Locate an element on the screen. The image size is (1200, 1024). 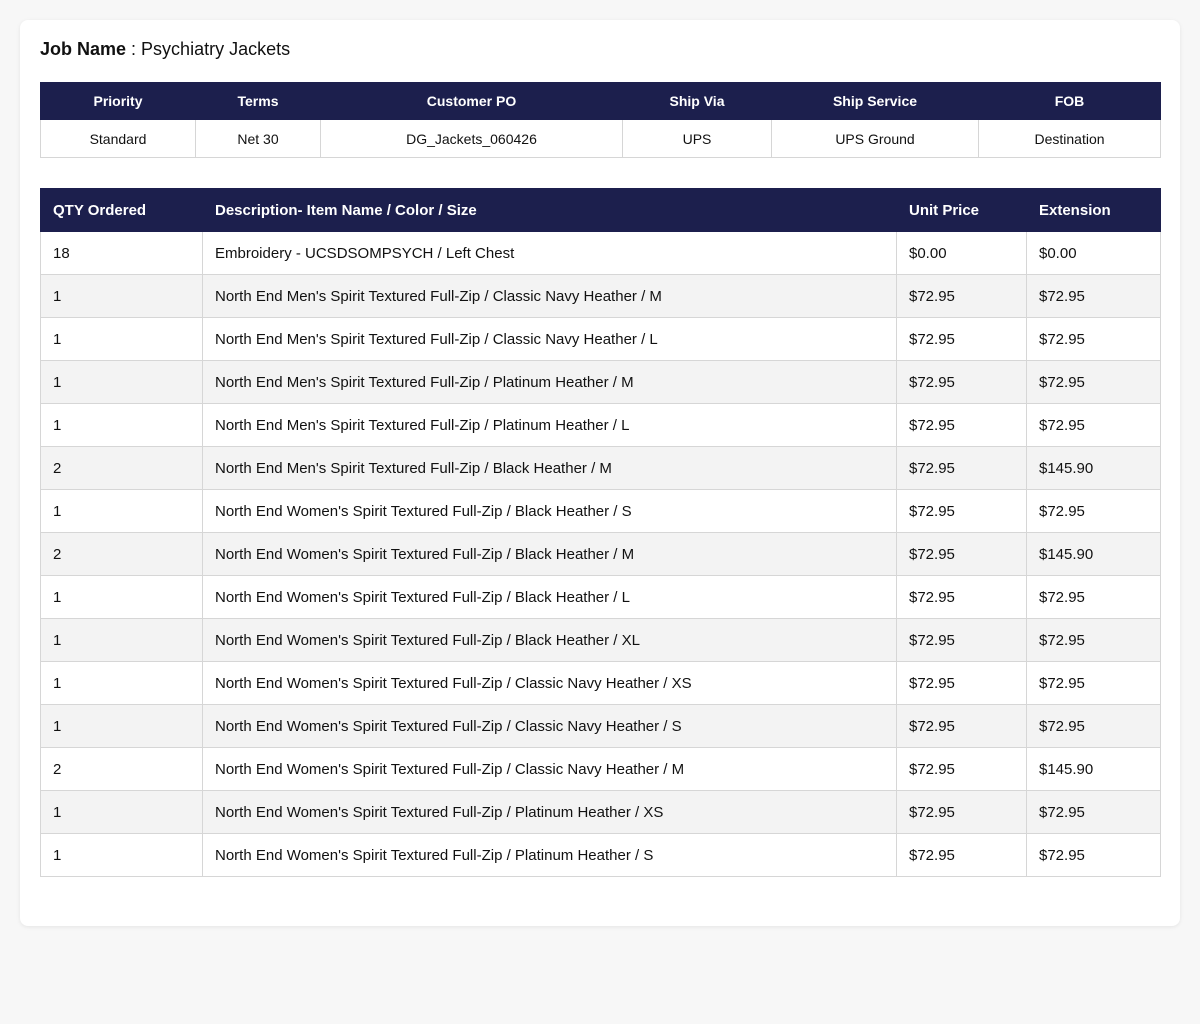
job-name-value: Psychiatry Jackets is located at coordinates (216, 49).